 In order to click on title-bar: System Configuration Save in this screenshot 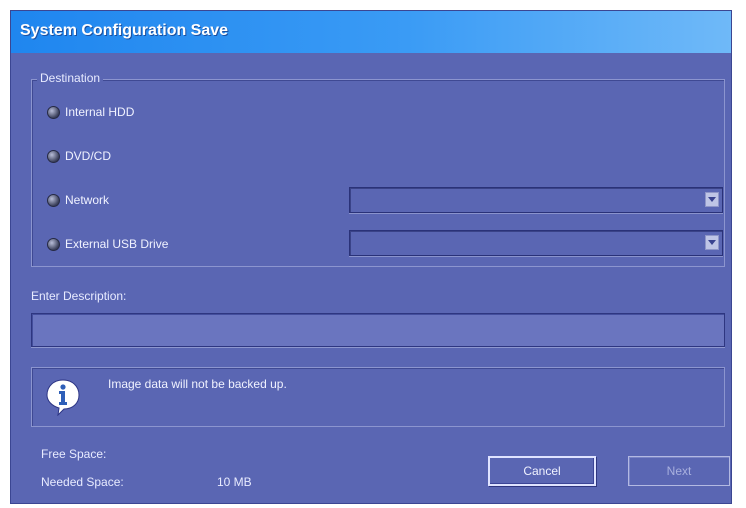, I will do `click(371, 32)`.